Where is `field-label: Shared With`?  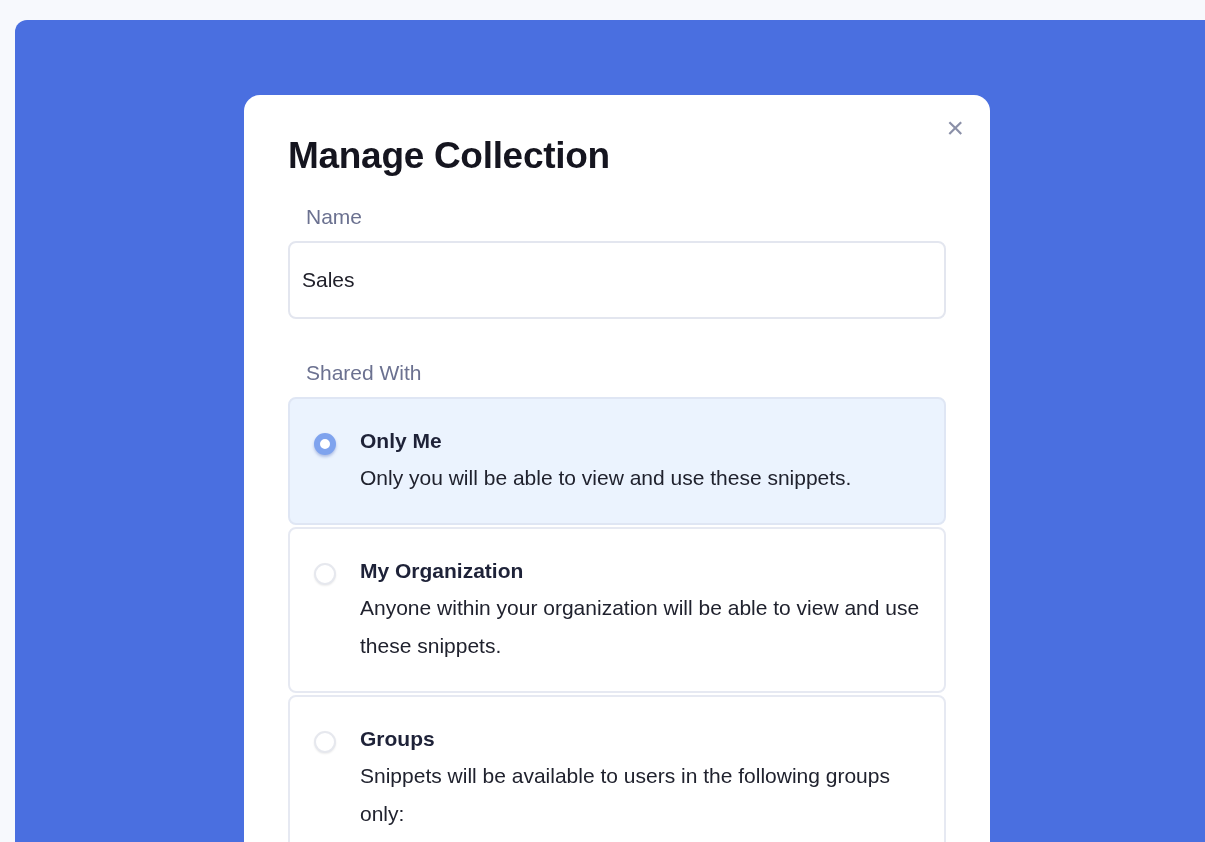 field-label: Shared With is located at coordinates (364, 373).